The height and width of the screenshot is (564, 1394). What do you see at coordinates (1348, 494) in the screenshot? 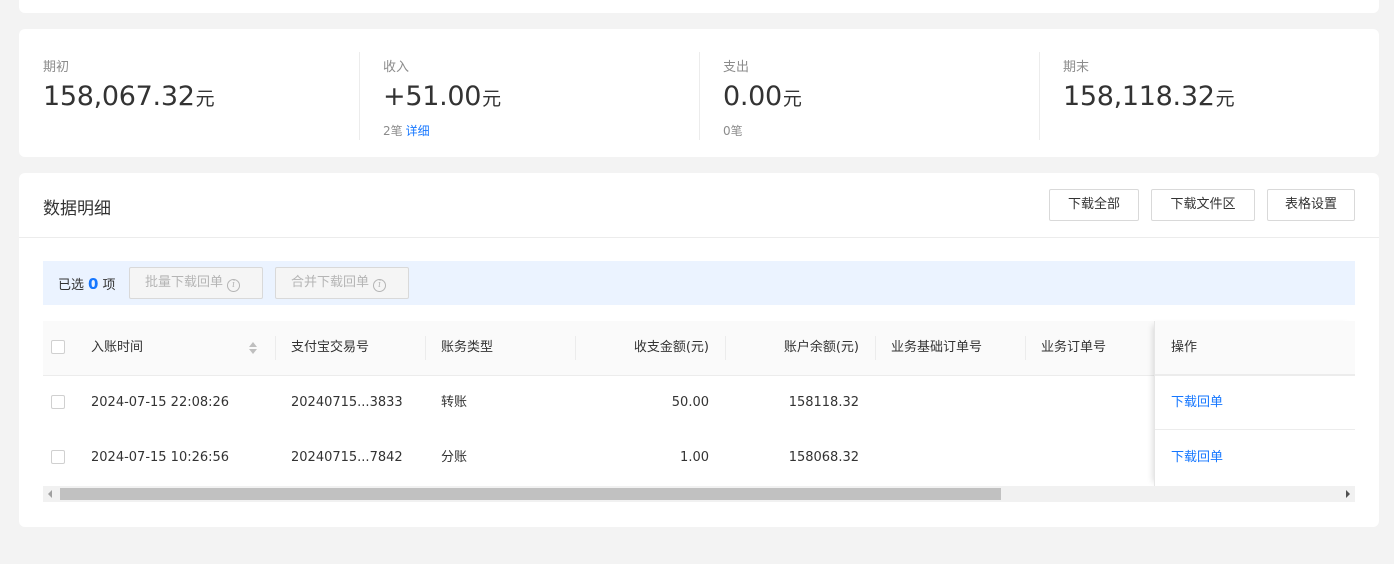
I see `scroll-right-icon` at bounding box center [1348, 494].